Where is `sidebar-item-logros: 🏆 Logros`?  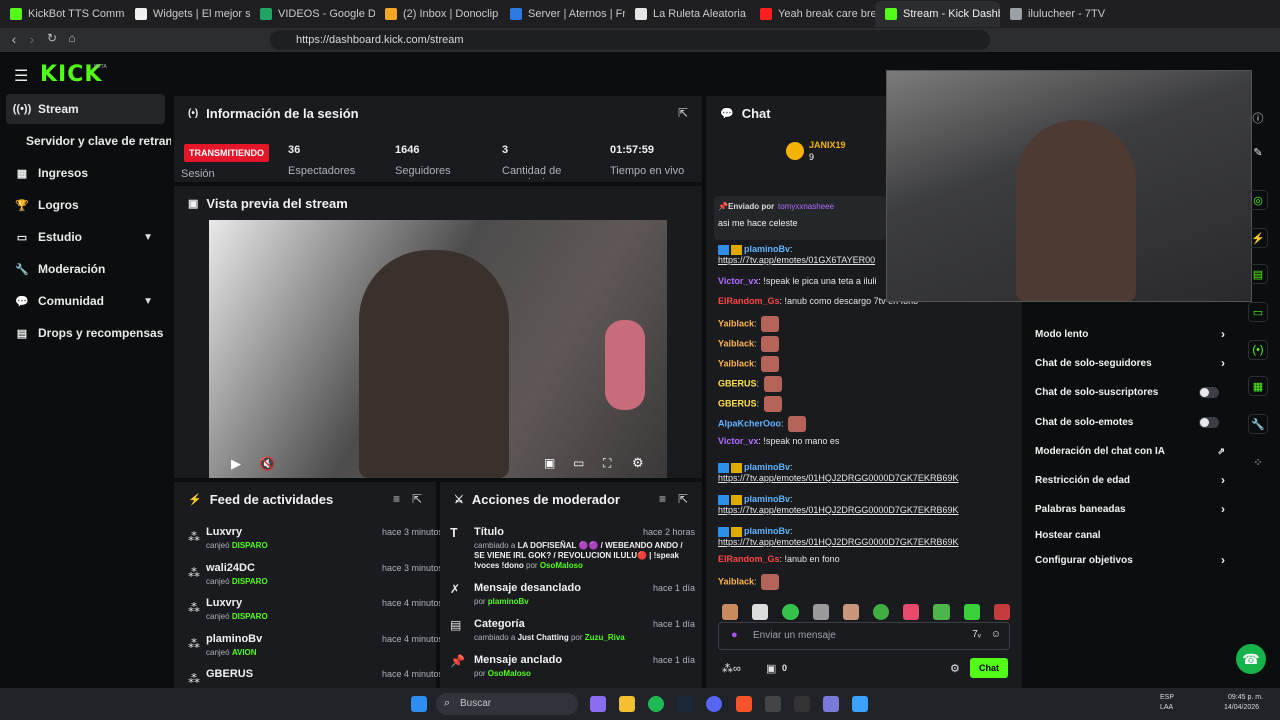
sidebar-item-logros: 🏆 Logros is located at coordinates (85, 205).